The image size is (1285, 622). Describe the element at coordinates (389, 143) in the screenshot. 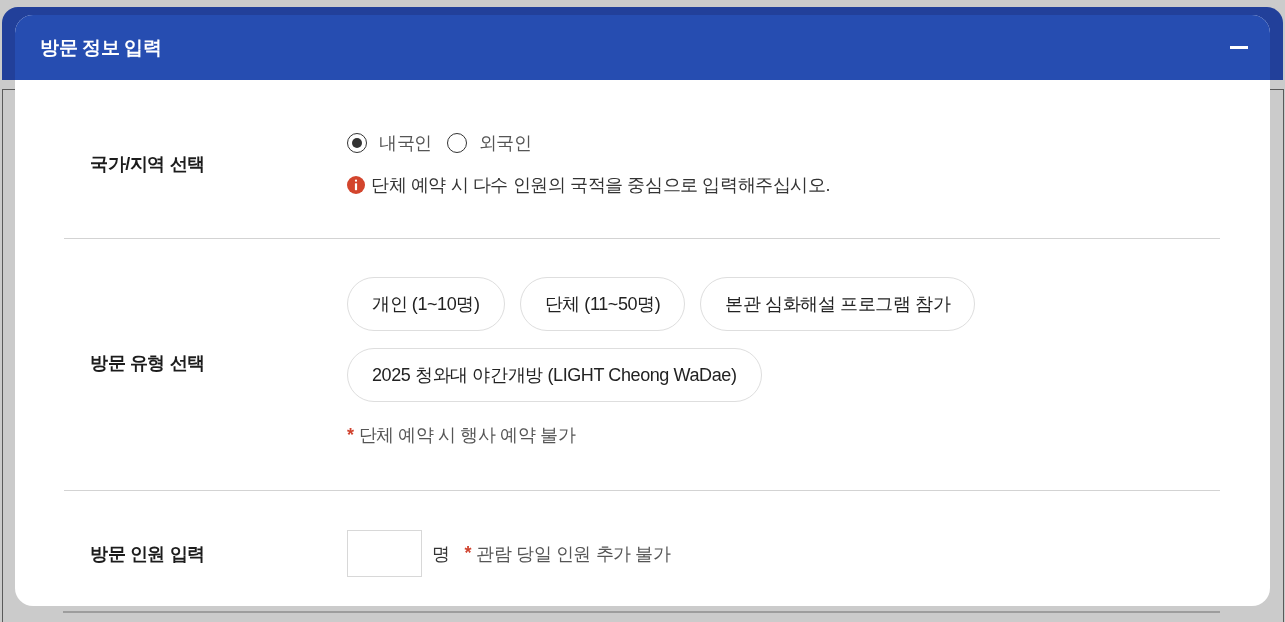

I see `radio-option: 내국인` at that location.